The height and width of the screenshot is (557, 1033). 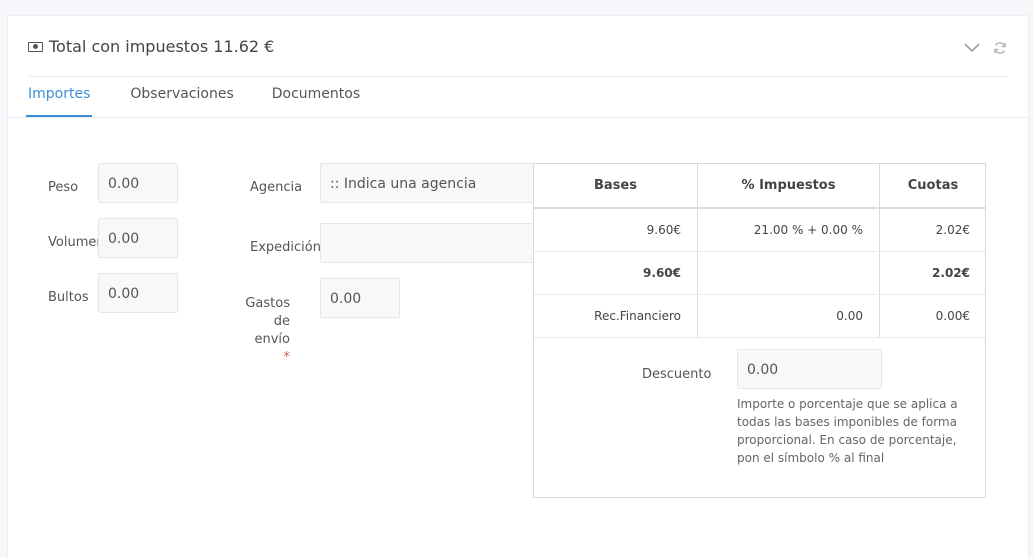 What do you see at coordinates (68, 297) in the screenshot?
I see `bultos-label: Bultos` at bounding box center [68, 297].